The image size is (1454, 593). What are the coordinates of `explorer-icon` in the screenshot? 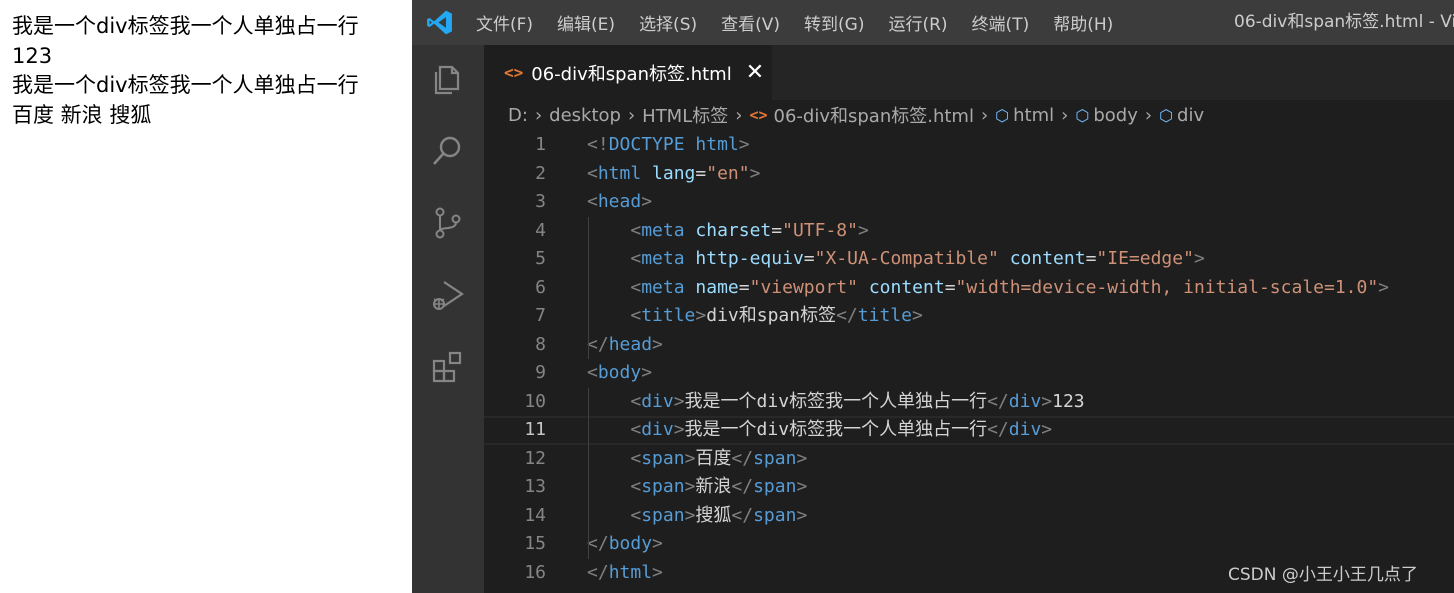 It's located at (448, 79).